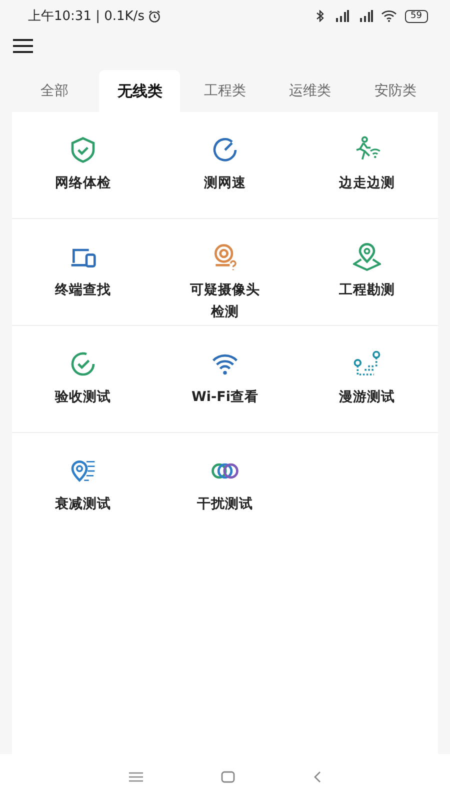 This screenshot has height=800, width=450. What do you see at coordinates (23, 46) in the screenshot?
I see `menu-icon` at bounding box center [23, 46].